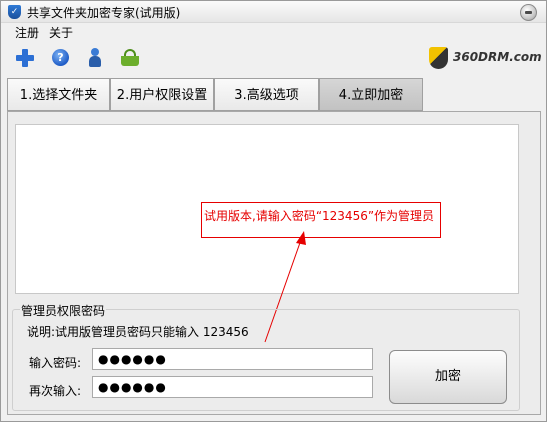 The width and height of the screenshot is (547, 422). Describe the element at coordinates (273, 58) in the screenshot. I see `toolbar: ? 360DRM.com` at that location.